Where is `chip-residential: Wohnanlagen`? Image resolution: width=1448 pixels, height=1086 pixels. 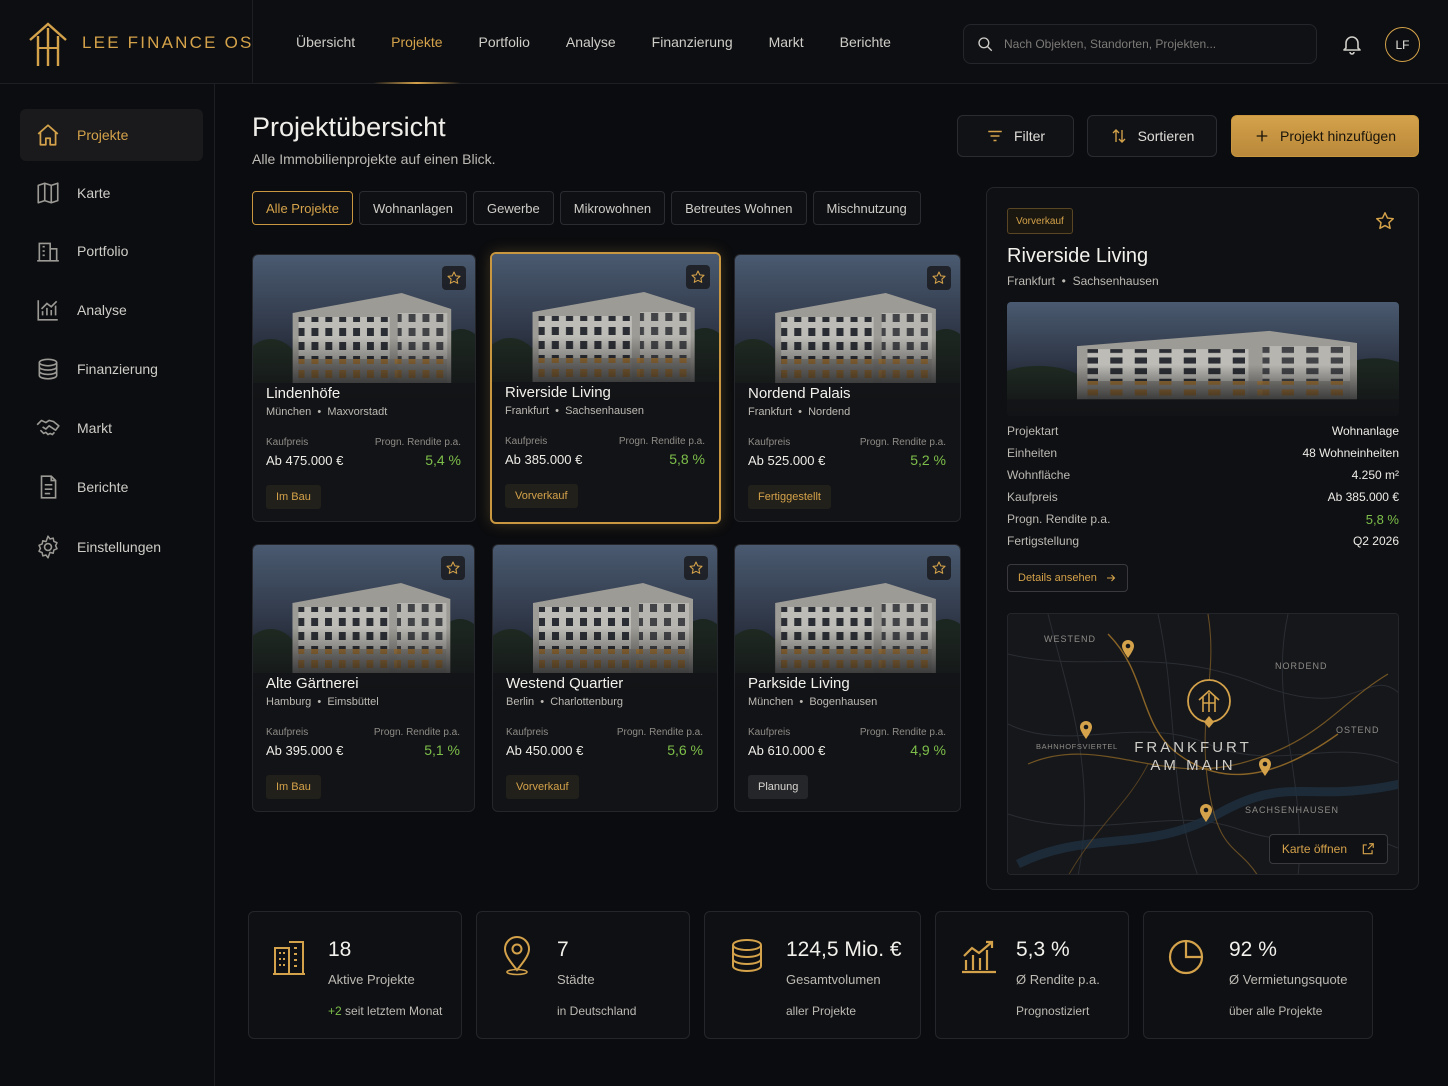
chip-residential: Wohnanlagen is located at coordinates (412, 208).